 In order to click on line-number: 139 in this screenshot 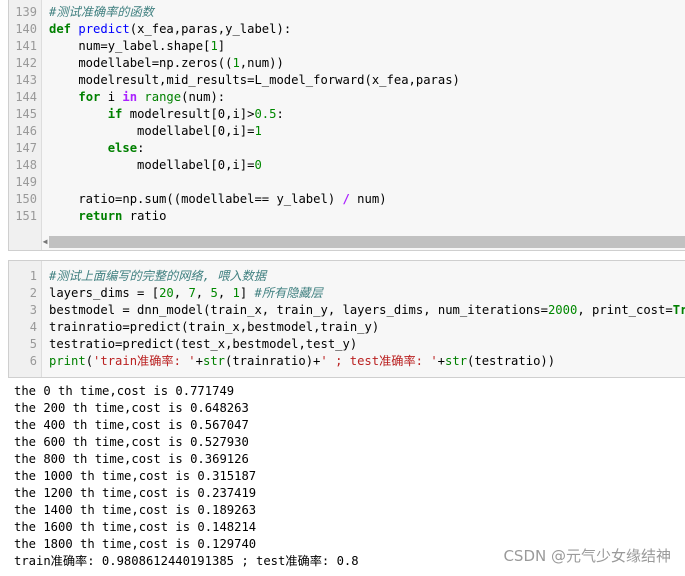, I will do `click(26, 12)`.